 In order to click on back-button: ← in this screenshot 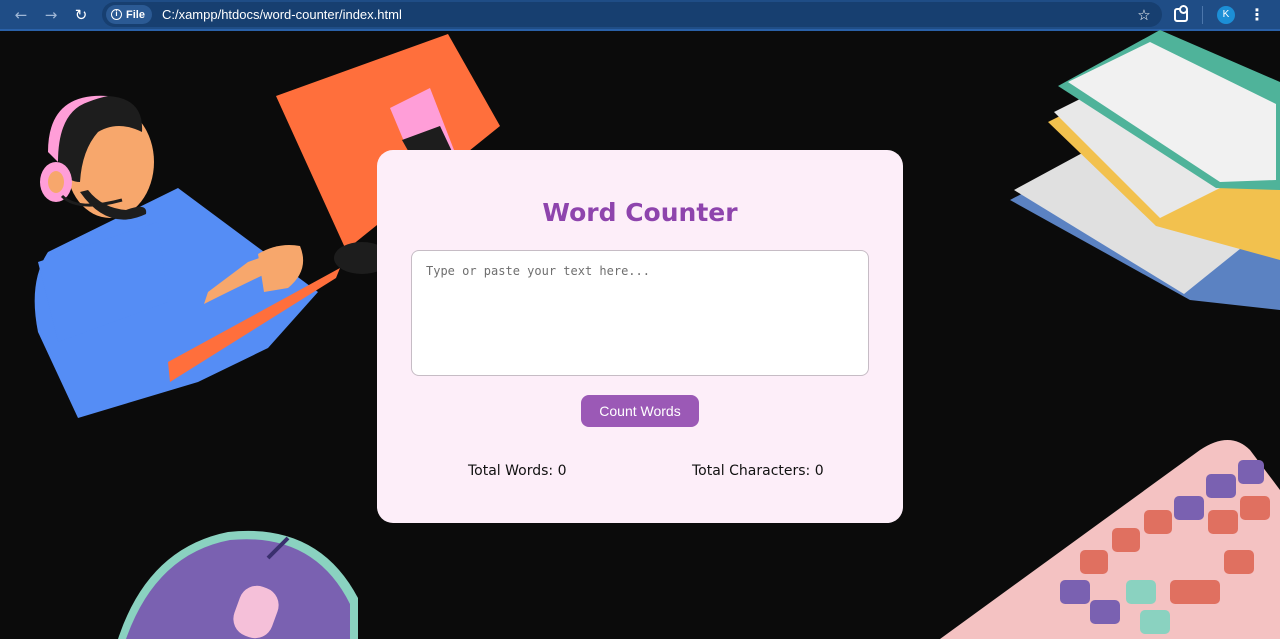, I will do `click(21, 15)`.